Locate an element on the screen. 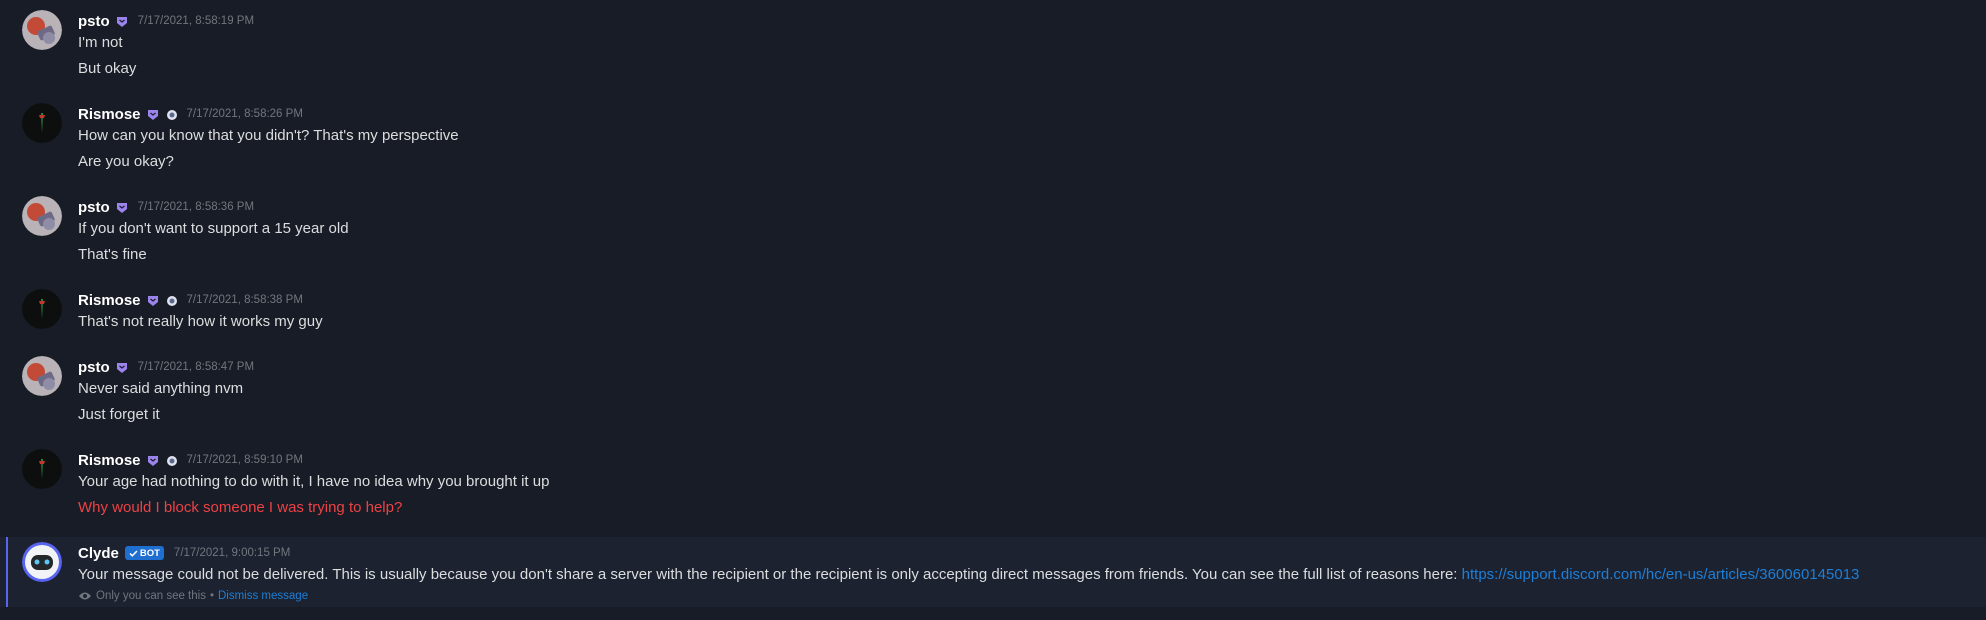 The width and height of the screenshot is (1986, 620). message-header: Clyde BOT 7/17/2021, 9:00:15 PM is located at coordinates (184, 553).